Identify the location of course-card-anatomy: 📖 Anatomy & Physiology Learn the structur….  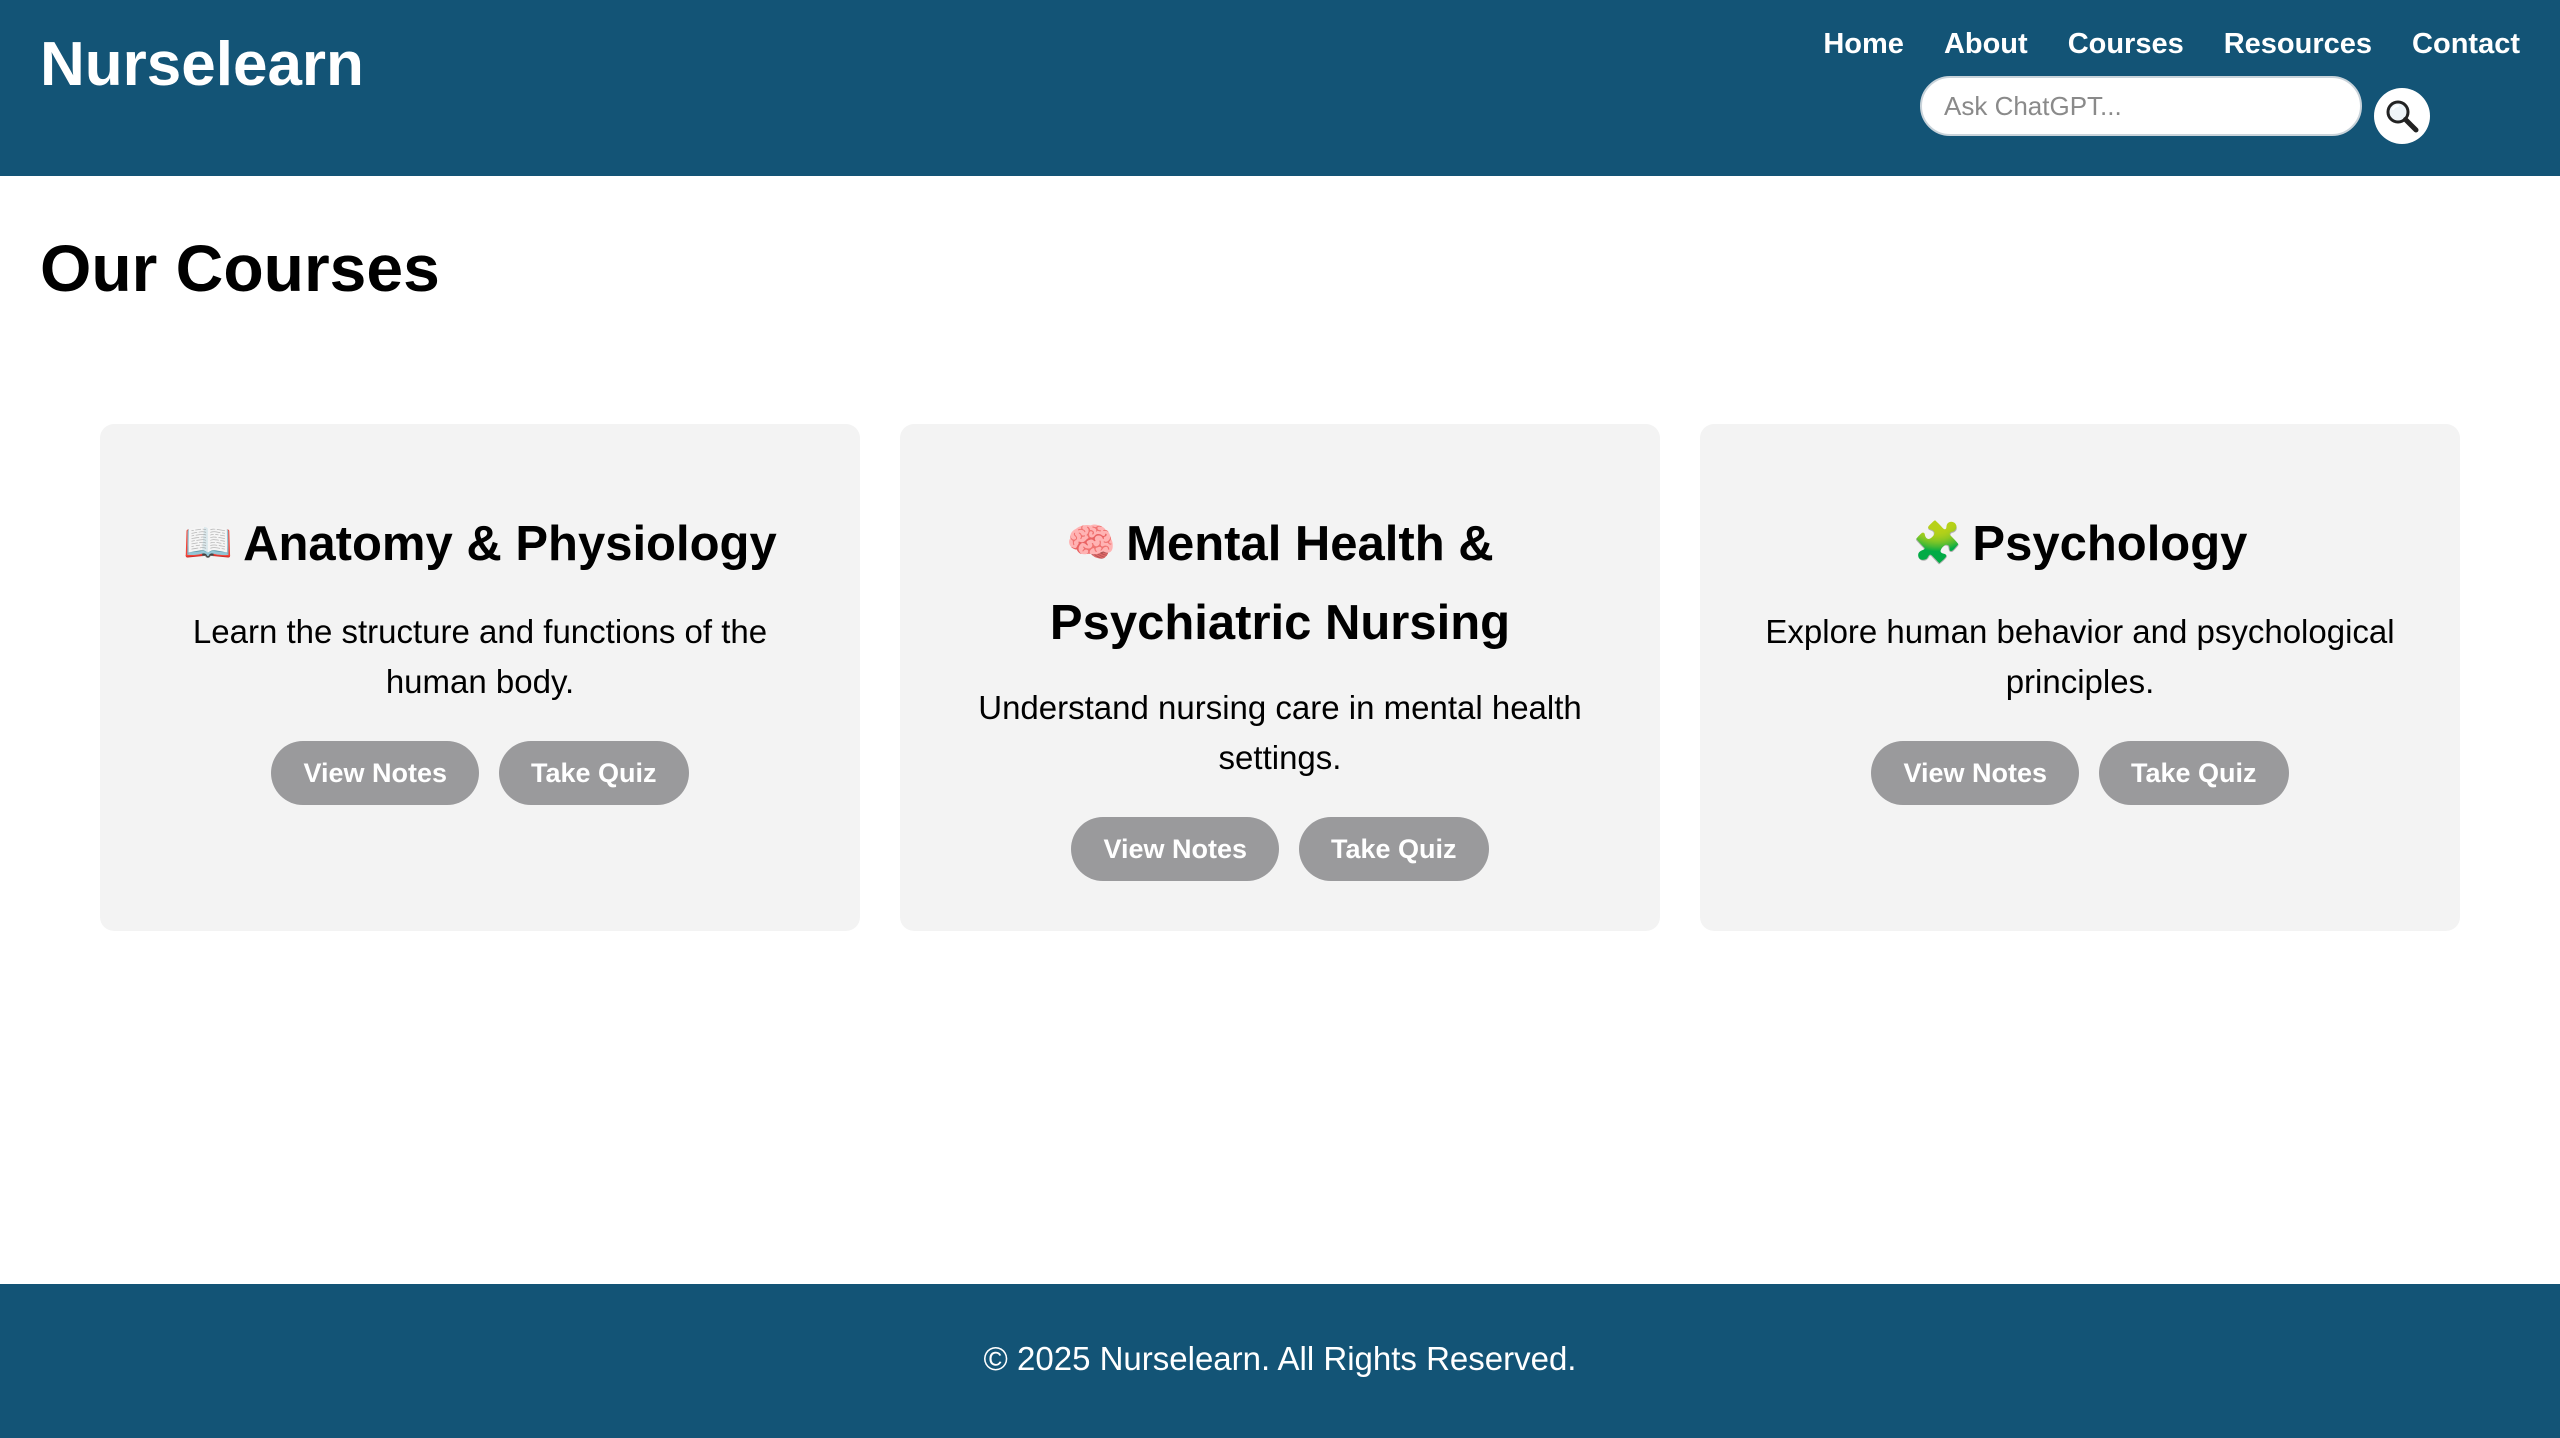
(480, 677).